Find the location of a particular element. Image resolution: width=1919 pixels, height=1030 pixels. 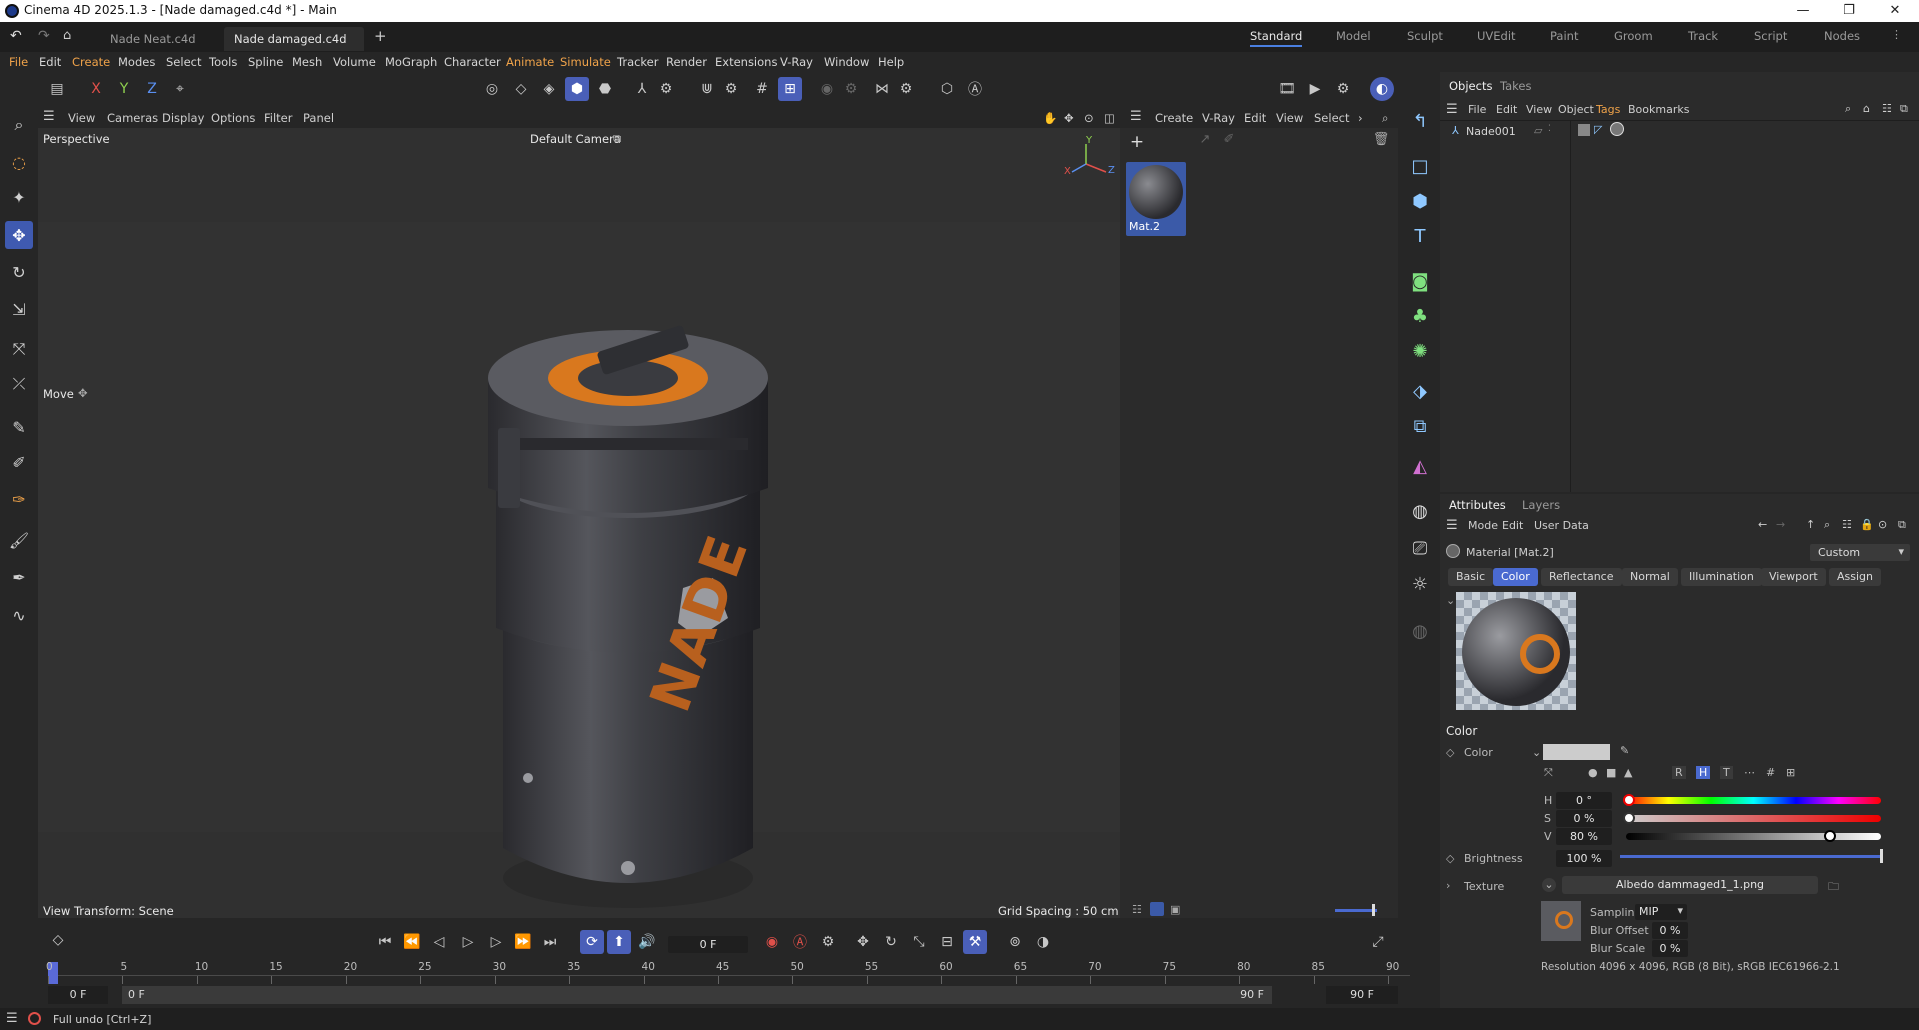

brightness-keyframe-icon: ◇ is located at coordinates (1450, 858).